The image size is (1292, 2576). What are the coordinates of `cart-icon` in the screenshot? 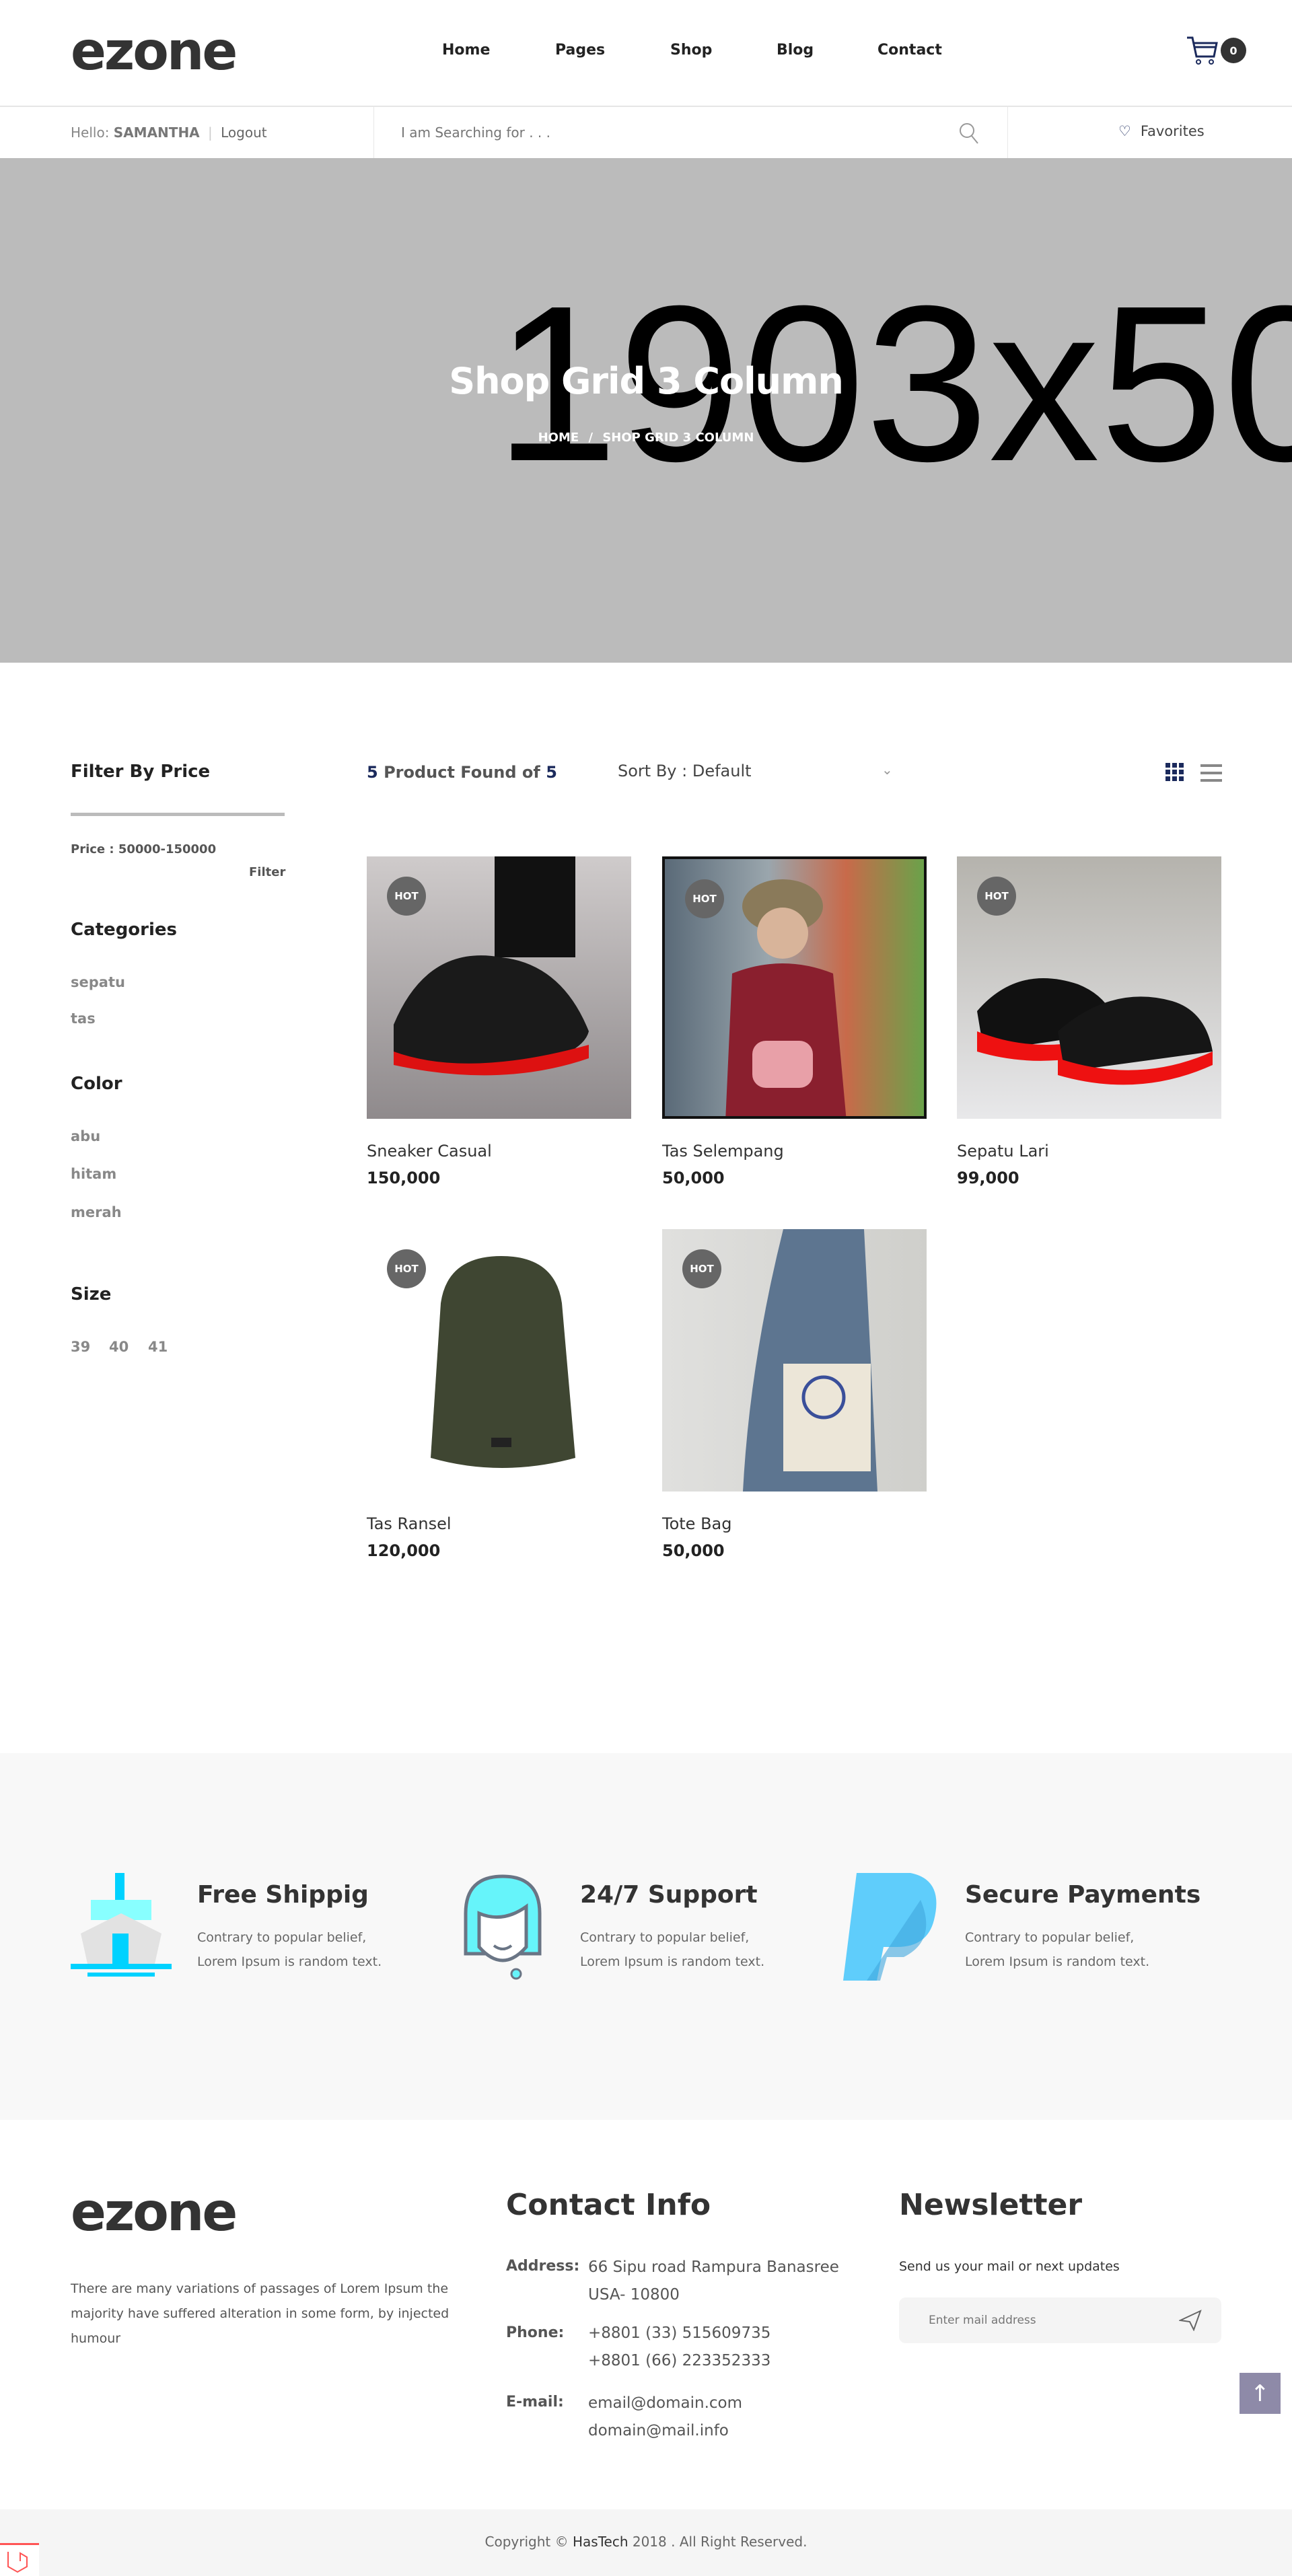 It's located at (1203, 51).